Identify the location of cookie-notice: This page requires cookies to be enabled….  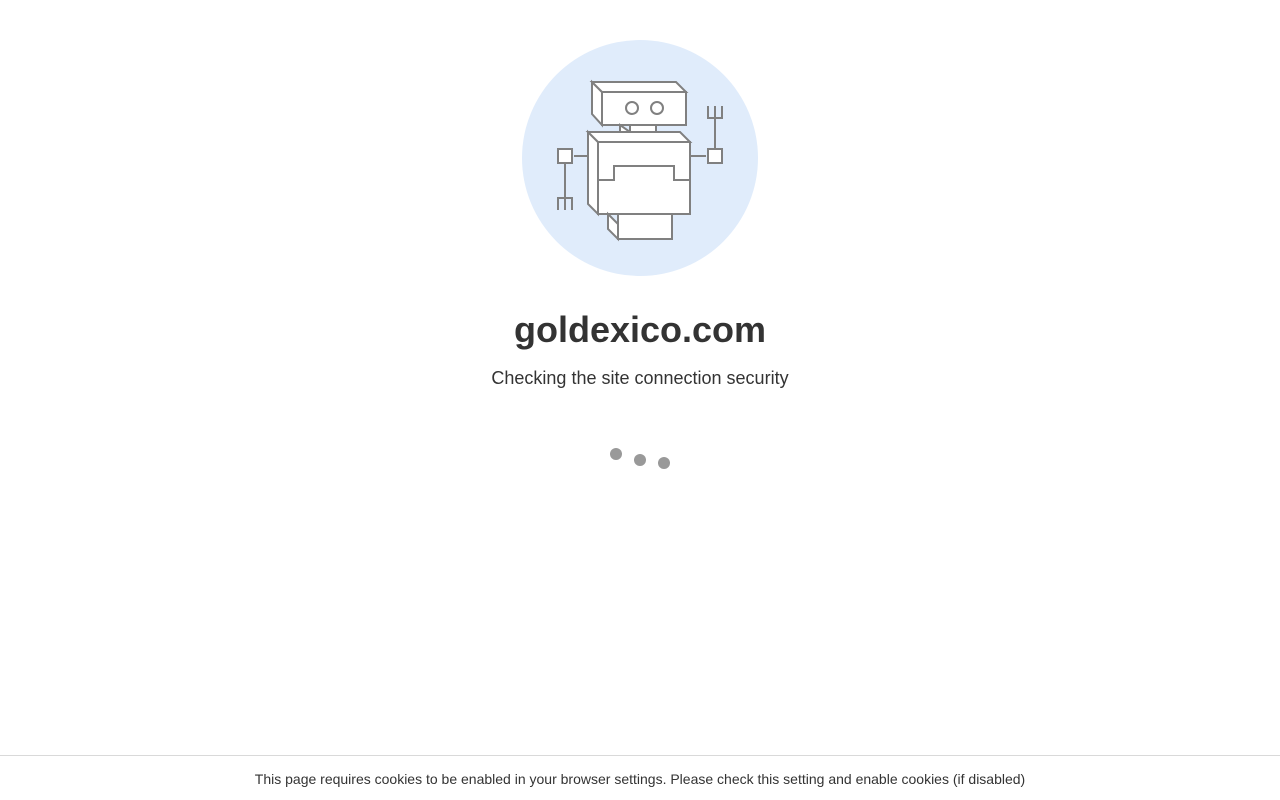
(640, 779).